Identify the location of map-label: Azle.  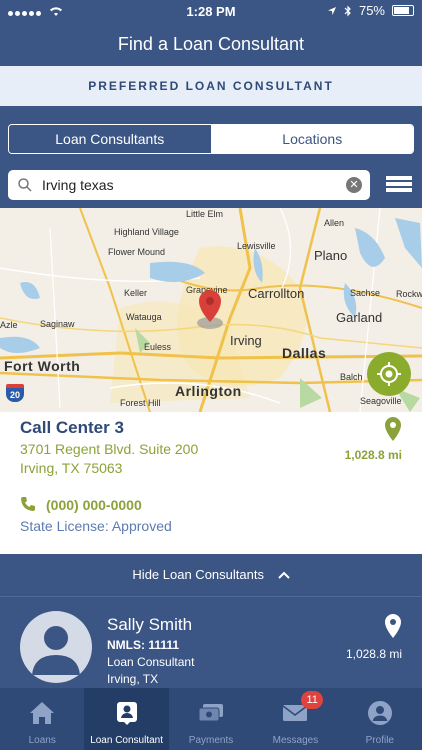
(9, 325).